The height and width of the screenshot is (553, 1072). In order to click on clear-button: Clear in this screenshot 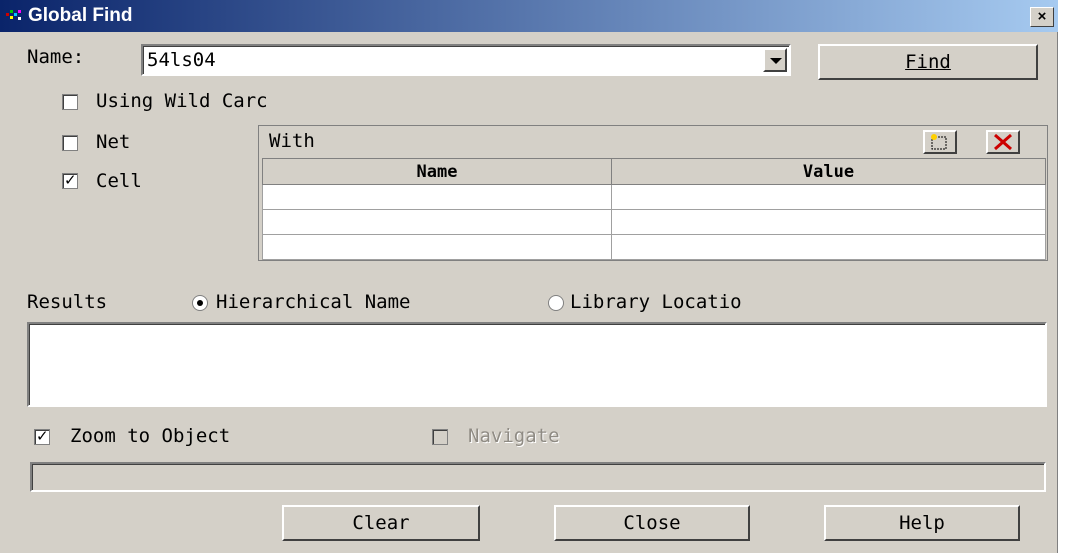, I will do `click(381, 523)`.